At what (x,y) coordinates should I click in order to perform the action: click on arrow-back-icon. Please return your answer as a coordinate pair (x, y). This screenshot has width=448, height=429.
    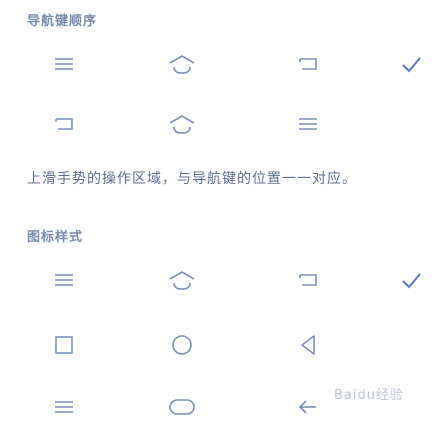
    Looking at the image, I should click on (308, 407).